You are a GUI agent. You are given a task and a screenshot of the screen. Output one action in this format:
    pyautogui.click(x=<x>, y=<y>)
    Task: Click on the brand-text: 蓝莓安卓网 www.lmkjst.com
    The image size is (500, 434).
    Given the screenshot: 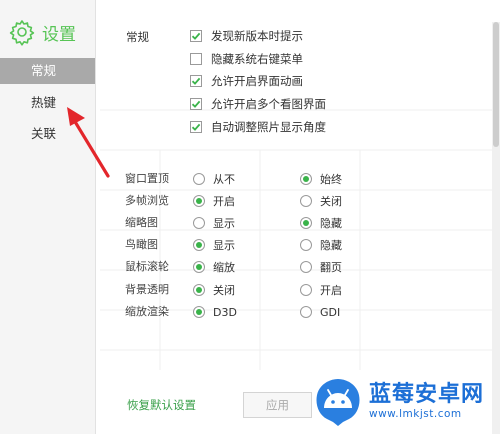 What is the action you would take?
    pyautogui.click(x=426, y=401)
    